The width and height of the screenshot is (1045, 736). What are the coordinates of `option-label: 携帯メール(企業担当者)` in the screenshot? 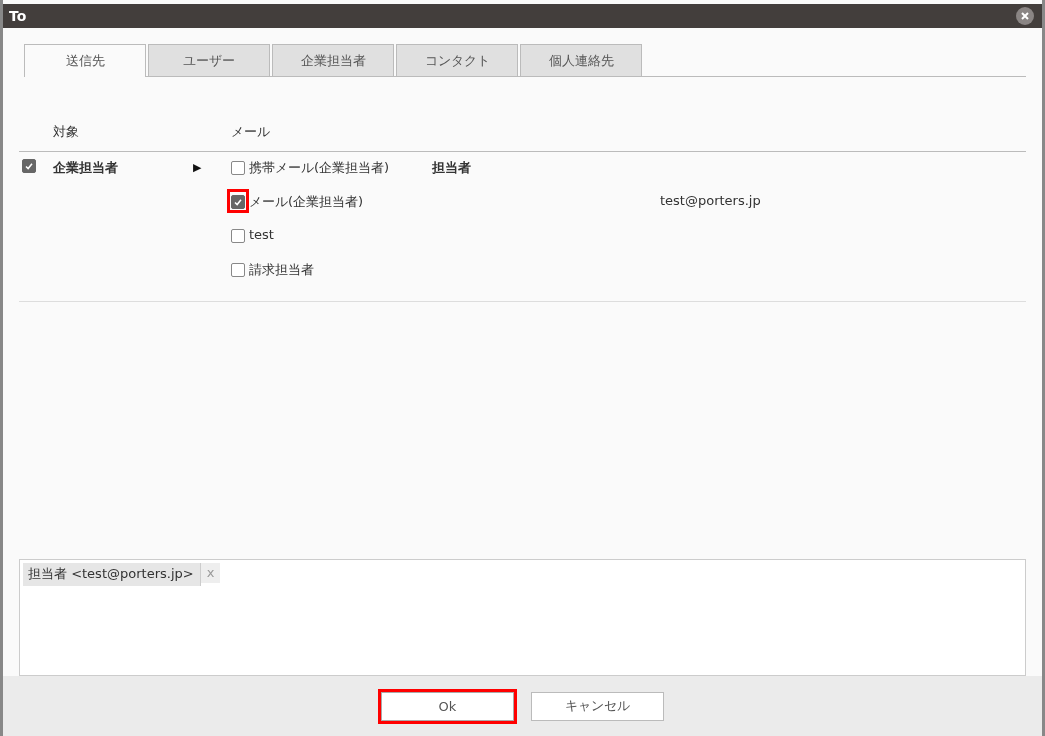 It's located at (319, 168).